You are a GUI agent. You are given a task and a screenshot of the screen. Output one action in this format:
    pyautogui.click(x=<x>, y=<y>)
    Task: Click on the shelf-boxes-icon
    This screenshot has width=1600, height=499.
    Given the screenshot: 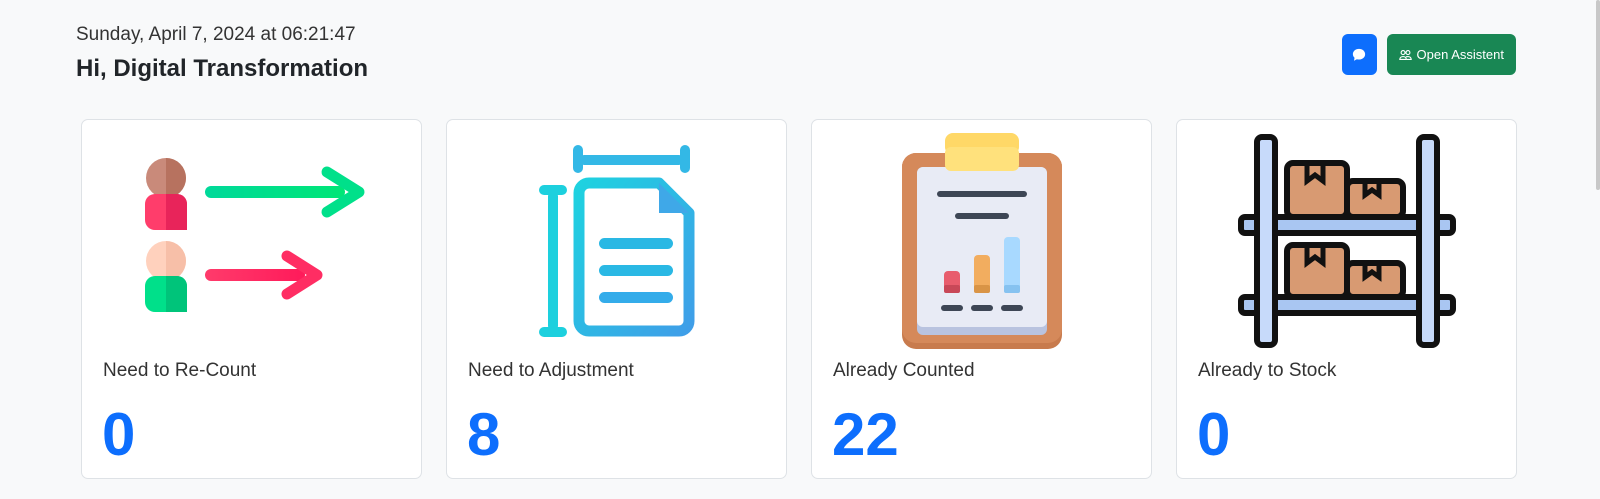 What is the action you would take?
    pyautogui.click(x=1346, y=240)
    